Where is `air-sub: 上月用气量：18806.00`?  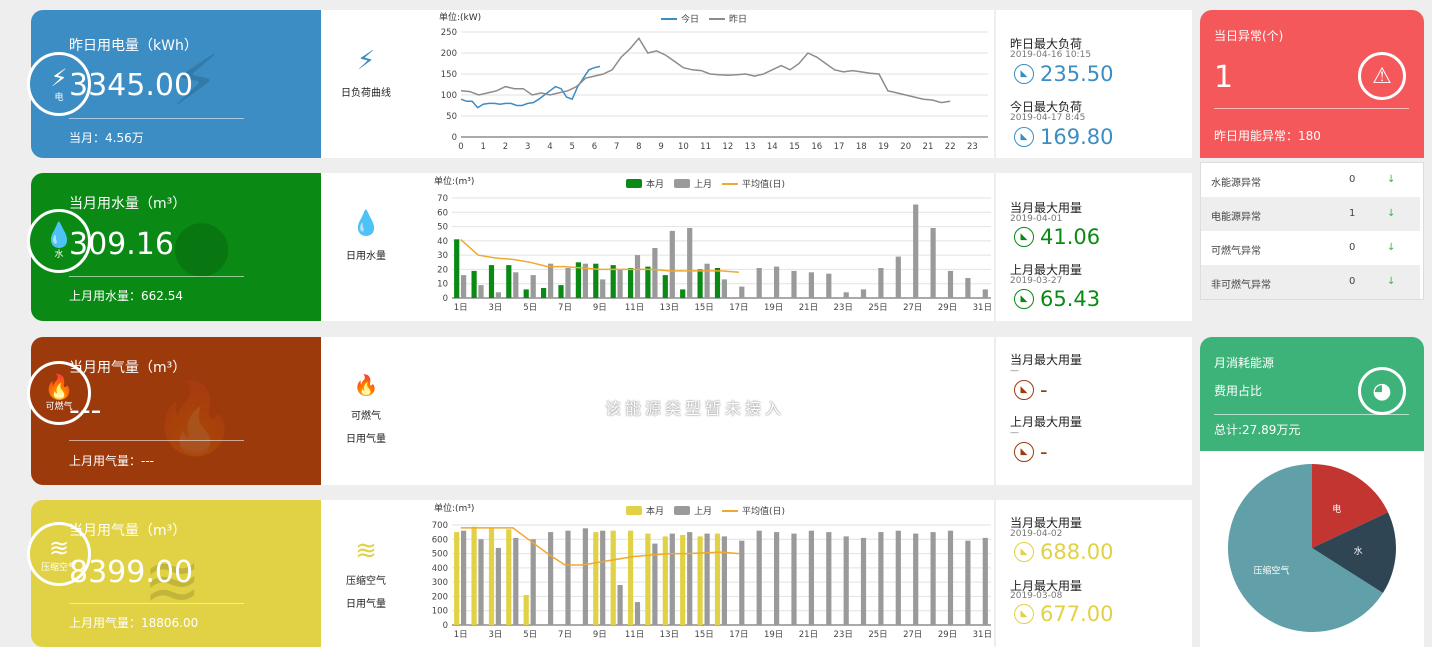 air-sub: 上月用气量：18806.00 is located at coordinates (134, 623).